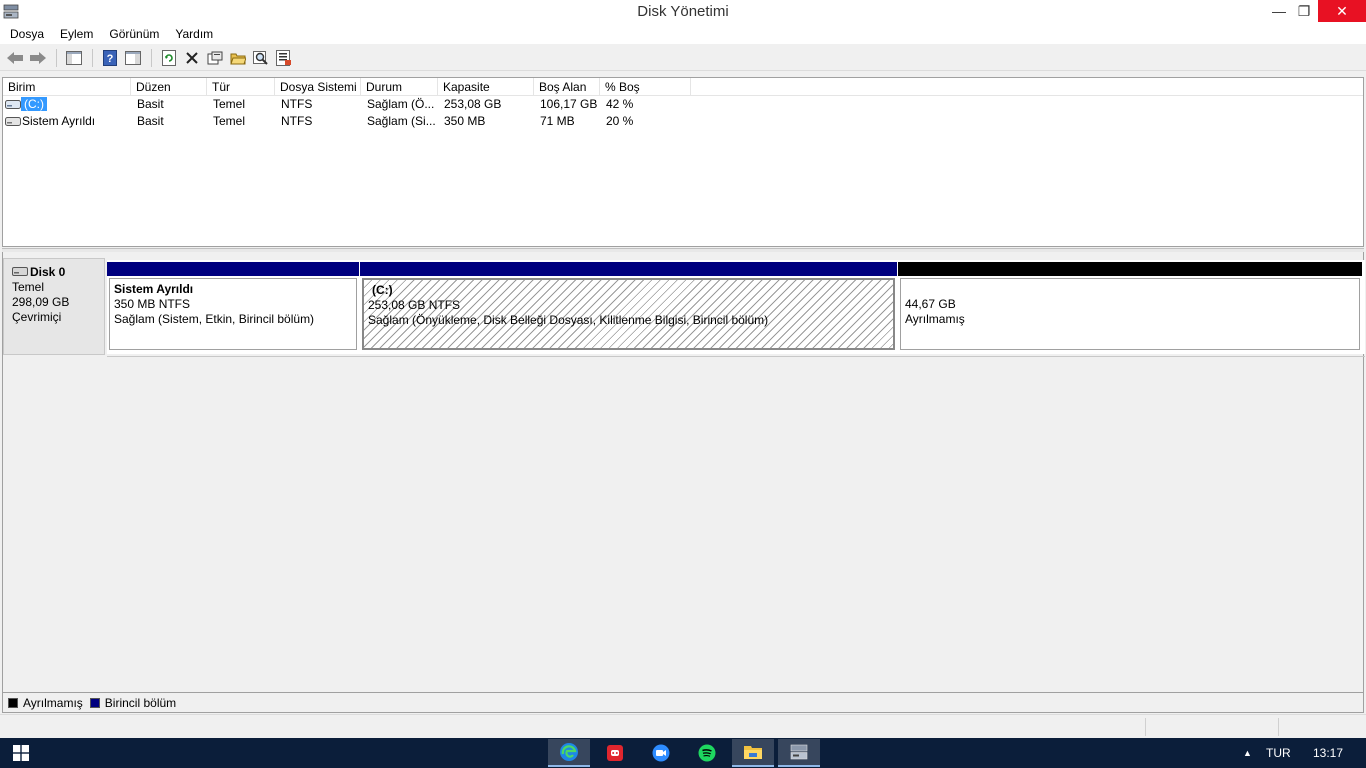 This screenshot has width=1366, height=768. Describe the element at coordinates (1328, 753) in the screenshot. I see `clock: 13:17` at that location.